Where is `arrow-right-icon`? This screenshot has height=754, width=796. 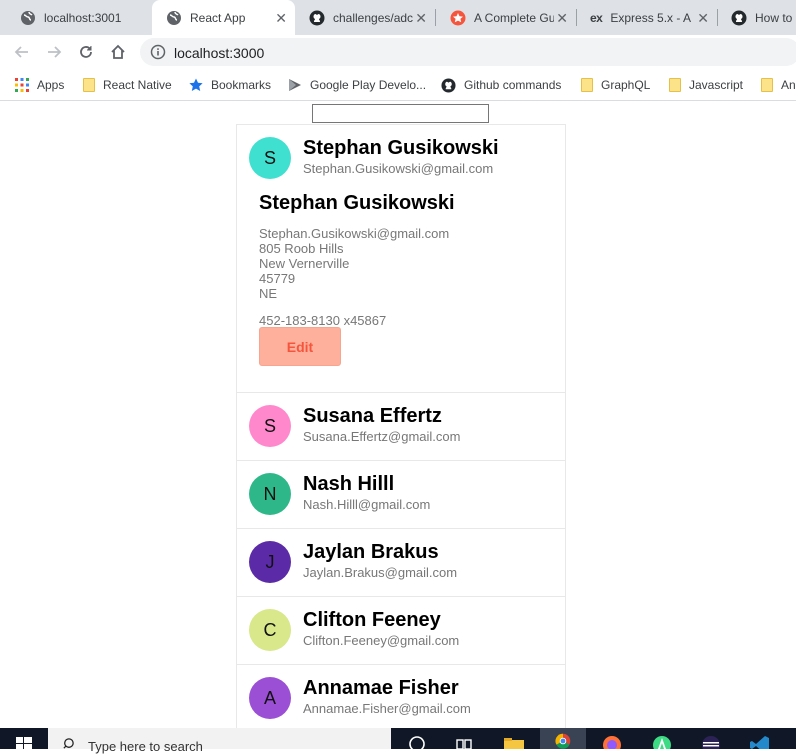 arrow-right-icon is located at coordinates (55, 52).